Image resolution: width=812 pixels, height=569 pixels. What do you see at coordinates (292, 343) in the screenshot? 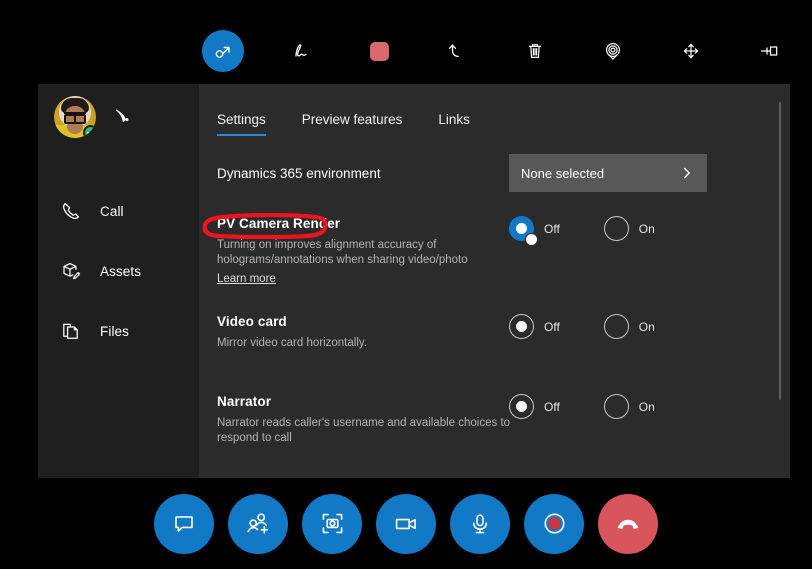
I see `setting-description: Mirror video card horizontally.` at bounding box center [292, 343].